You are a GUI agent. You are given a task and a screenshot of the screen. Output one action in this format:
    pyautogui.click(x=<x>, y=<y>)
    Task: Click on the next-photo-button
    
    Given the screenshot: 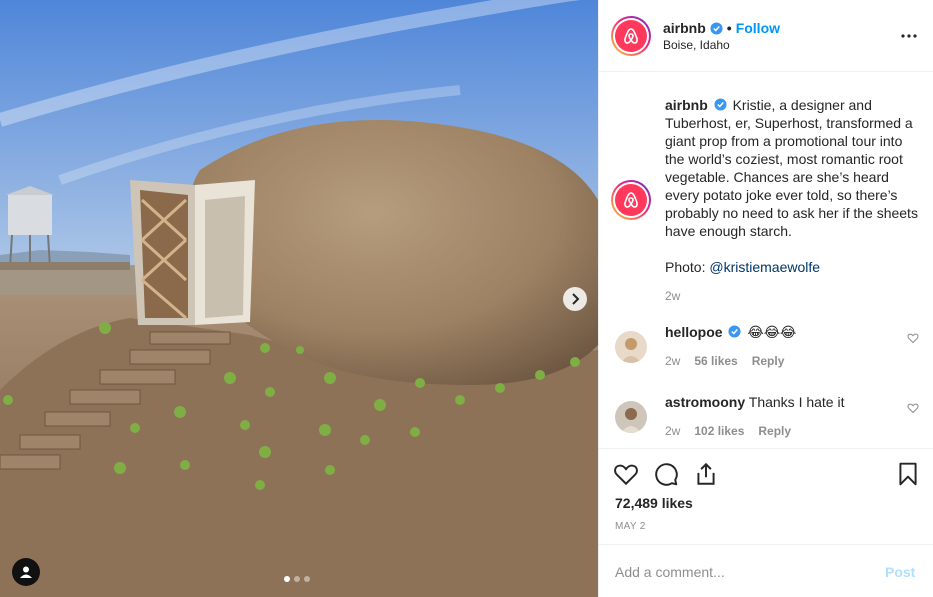 What is the action you would take?
    pyautogui.click(x=575, y=299)
    